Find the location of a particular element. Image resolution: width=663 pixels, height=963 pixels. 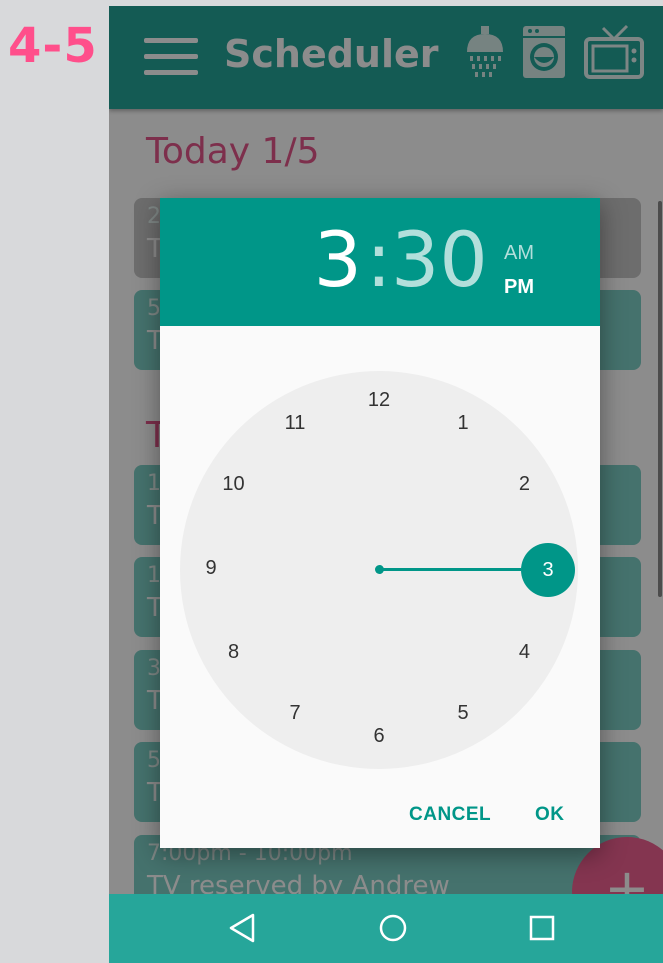

clock-number-11: 11 is located at coordinates (295, 423).